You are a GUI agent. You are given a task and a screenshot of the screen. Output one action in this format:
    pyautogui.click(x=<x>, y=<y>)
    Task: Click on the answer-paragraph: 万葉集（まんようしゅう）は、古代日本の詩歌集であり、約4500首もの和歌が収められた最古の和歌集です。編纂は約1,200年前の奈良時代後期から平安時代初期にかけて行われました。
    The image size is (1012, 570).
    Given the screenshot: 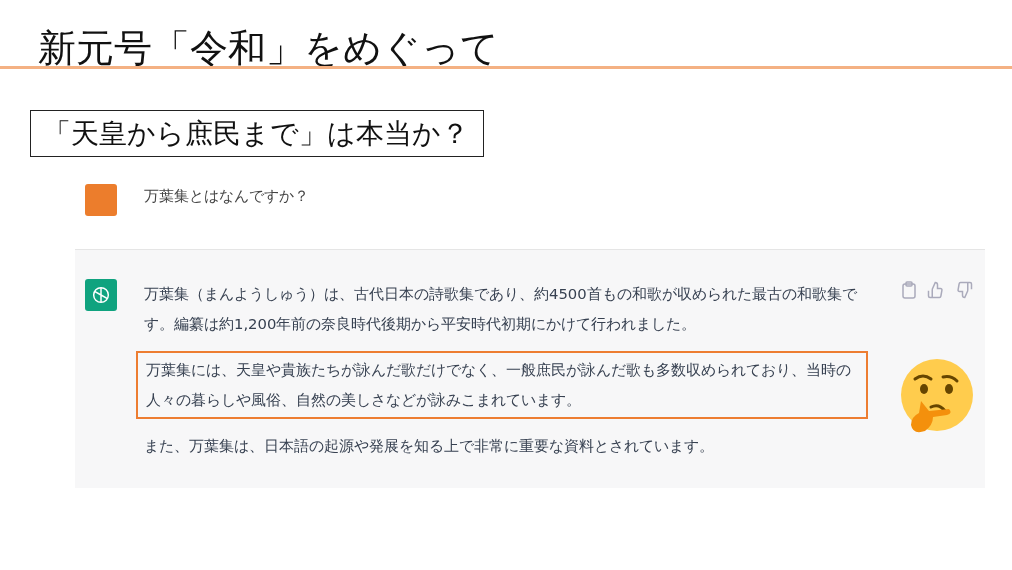 What is the action you would take?
    pyautogui.click(x=501, y=309)
    